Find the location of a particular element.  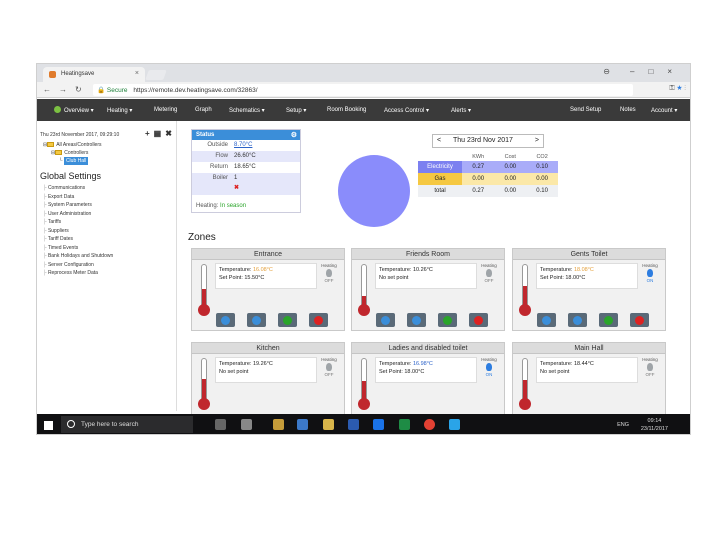

nav-overview: Overview ▾ is located at coordinates (79, 110).